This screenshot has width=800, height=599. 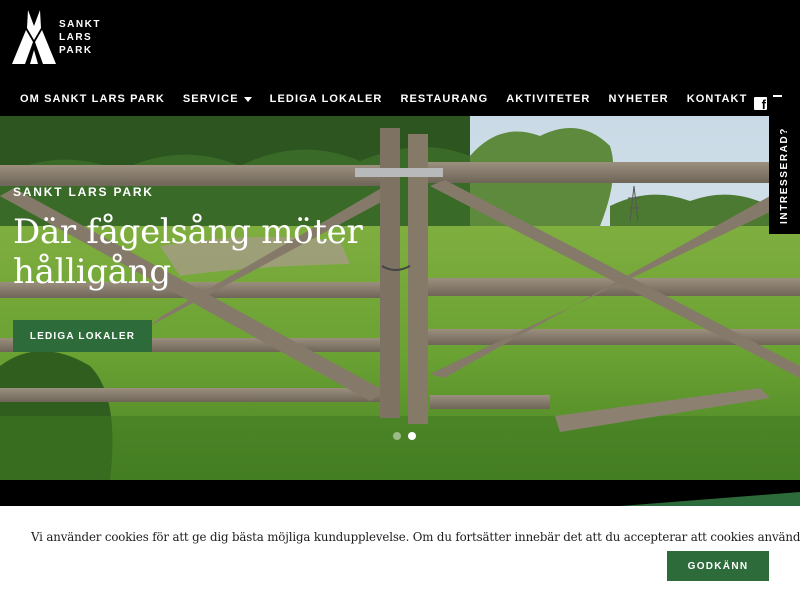 What do you see at coordinates (763, 104) in the screenshot?
I see `facebook-glyph: f` at bounding box center [763, 104].